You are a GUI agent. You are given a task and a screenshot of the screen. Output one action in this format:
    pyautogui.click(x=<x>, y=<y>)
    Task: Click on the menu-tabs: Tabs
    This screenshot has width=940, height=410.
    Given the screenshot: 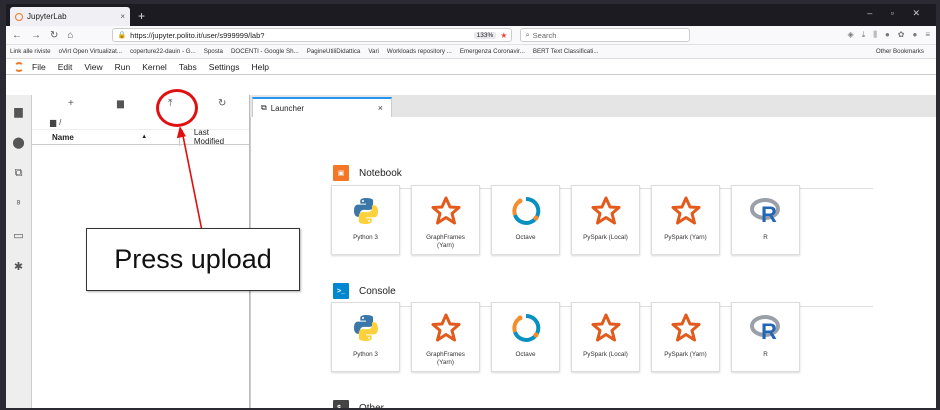 What is the action you would take?
    pyautogui.click(x=188, y=67)
    